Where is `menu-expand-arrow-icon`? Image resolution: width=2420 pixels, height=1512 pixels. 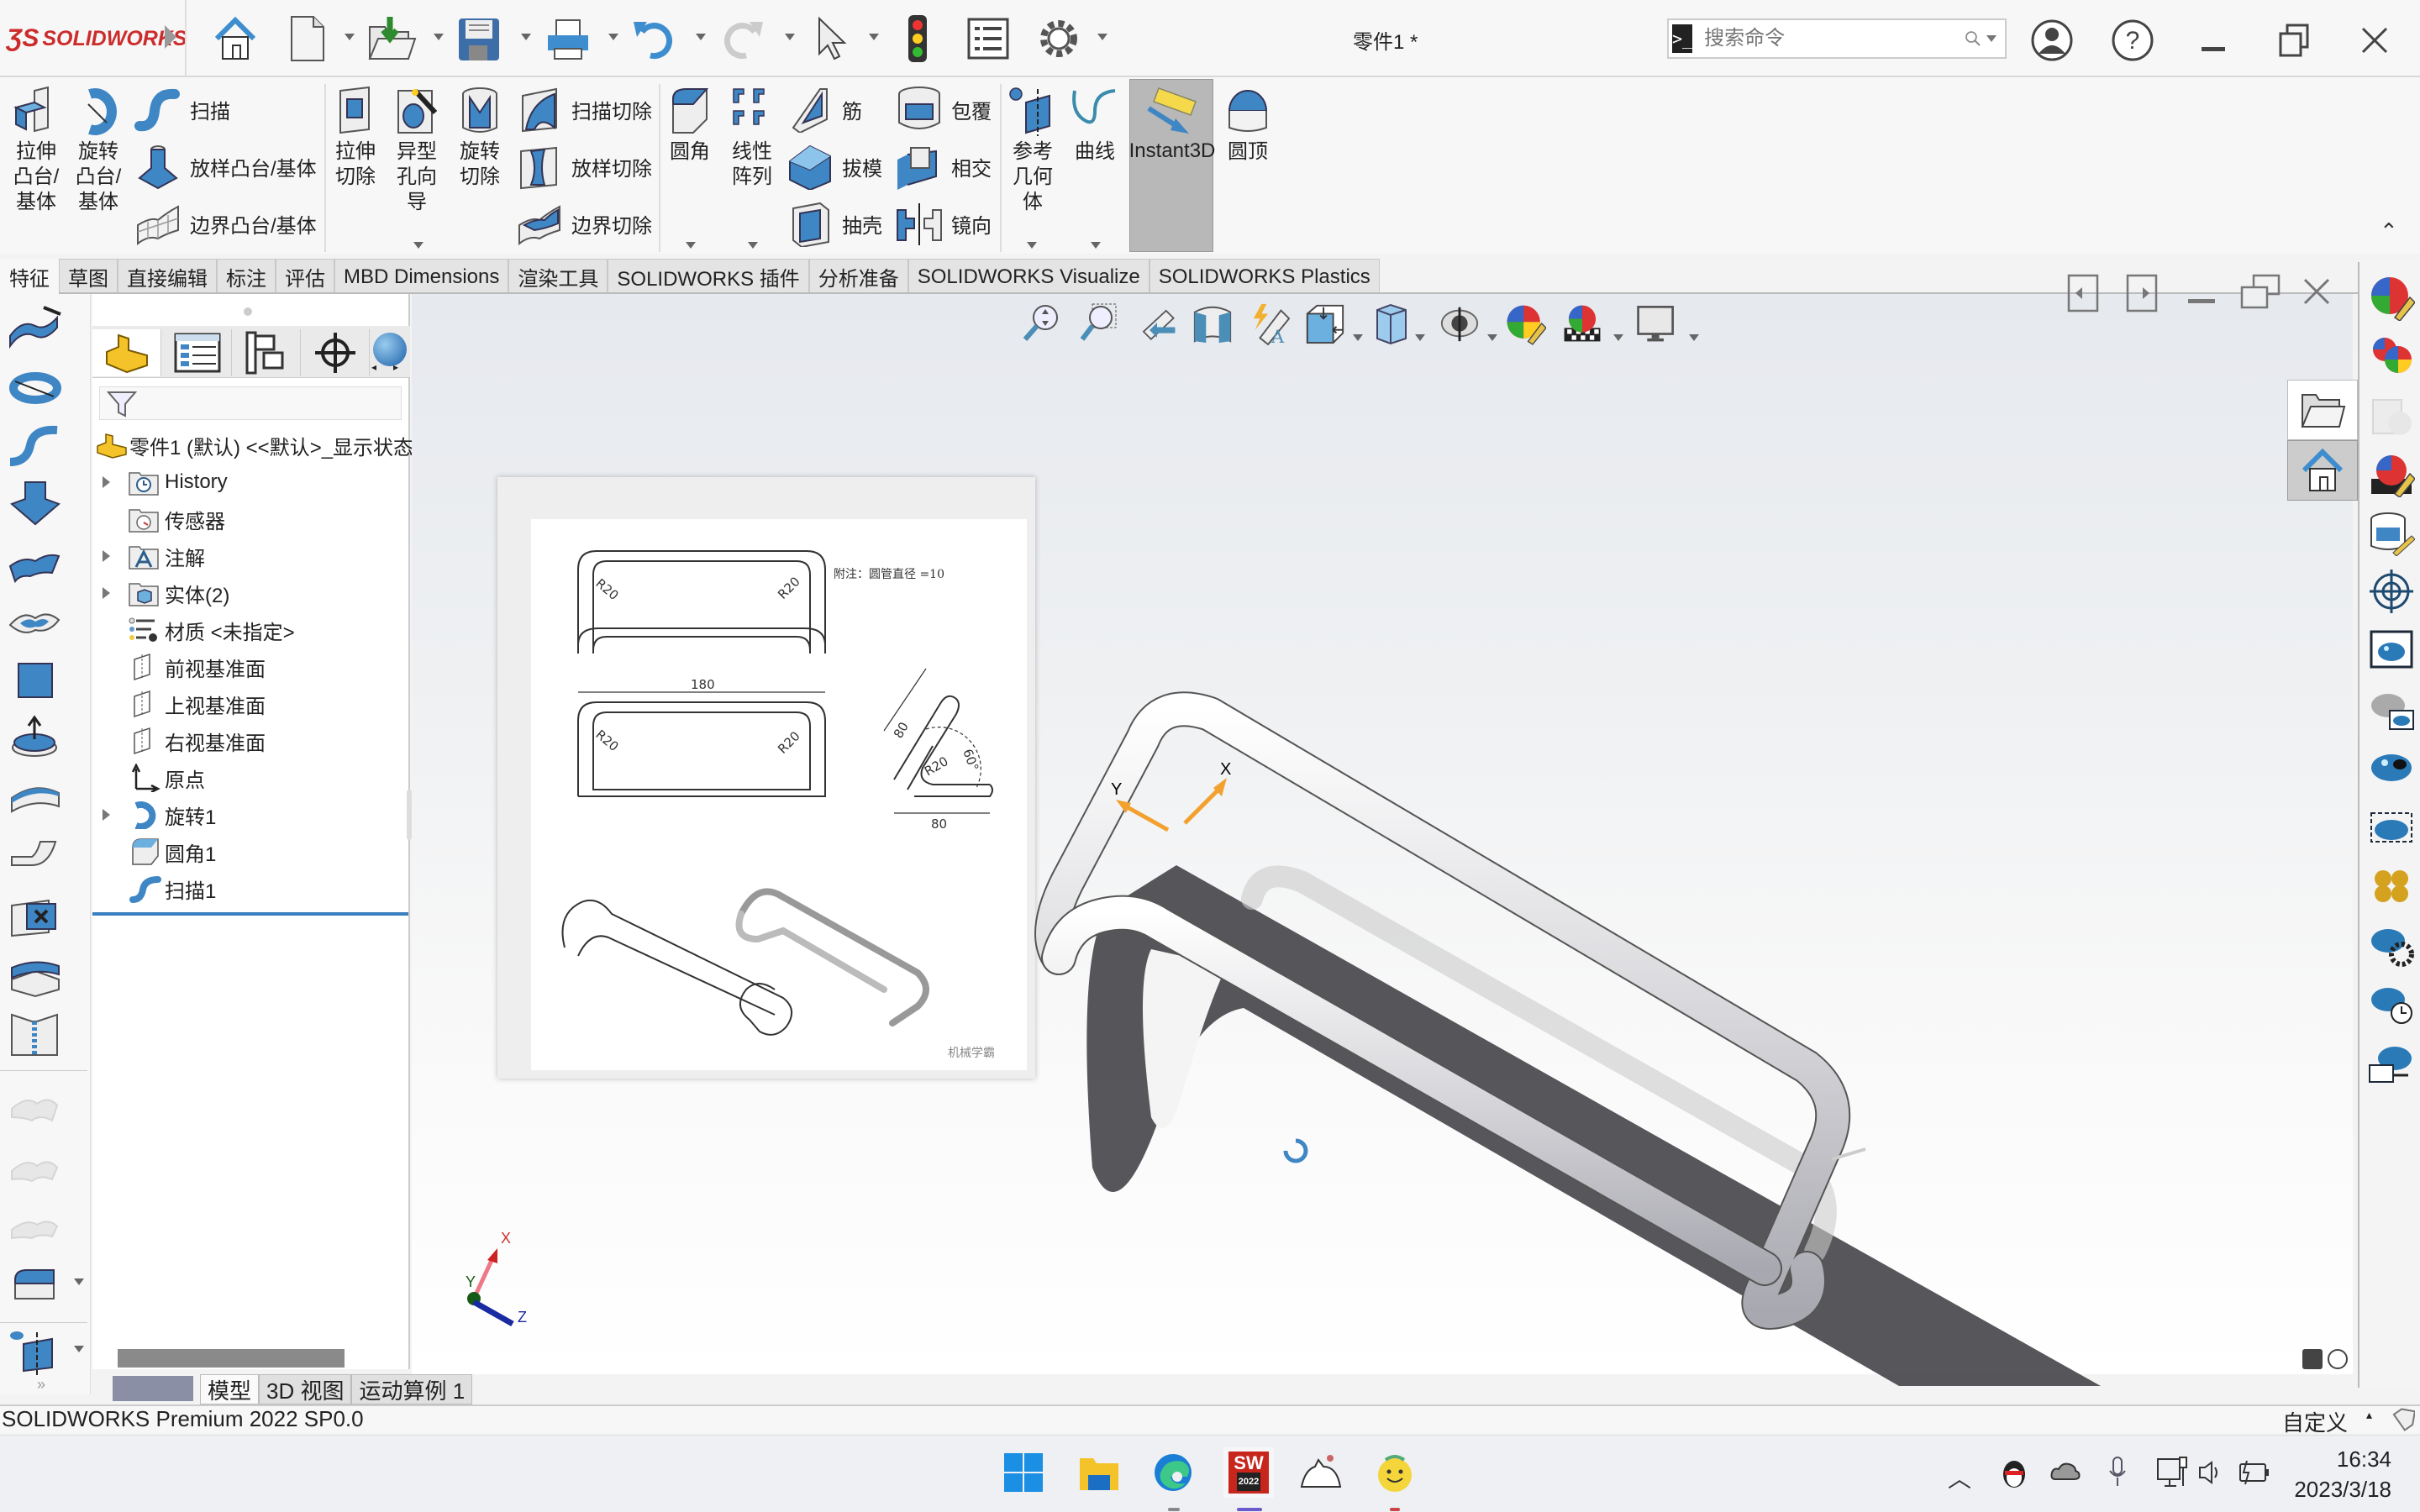
menu-expand-arrow-icon is located at coordinates (170, 37).